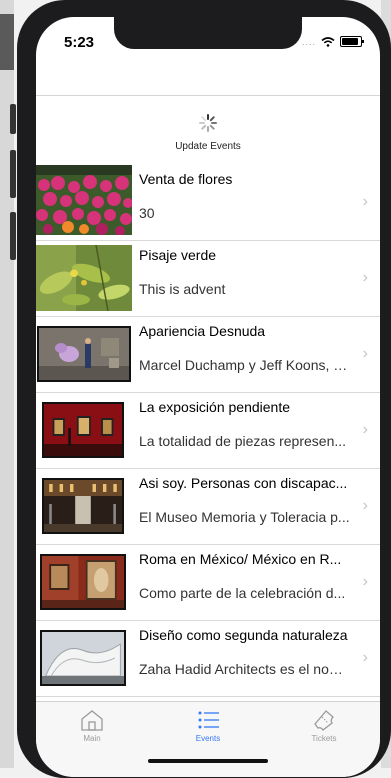 The height and width of the screenshot is (778, 391). Describe the element at coordinates (83, 506) in the screenshot. I see `event-thumbnail-hall` at that location.